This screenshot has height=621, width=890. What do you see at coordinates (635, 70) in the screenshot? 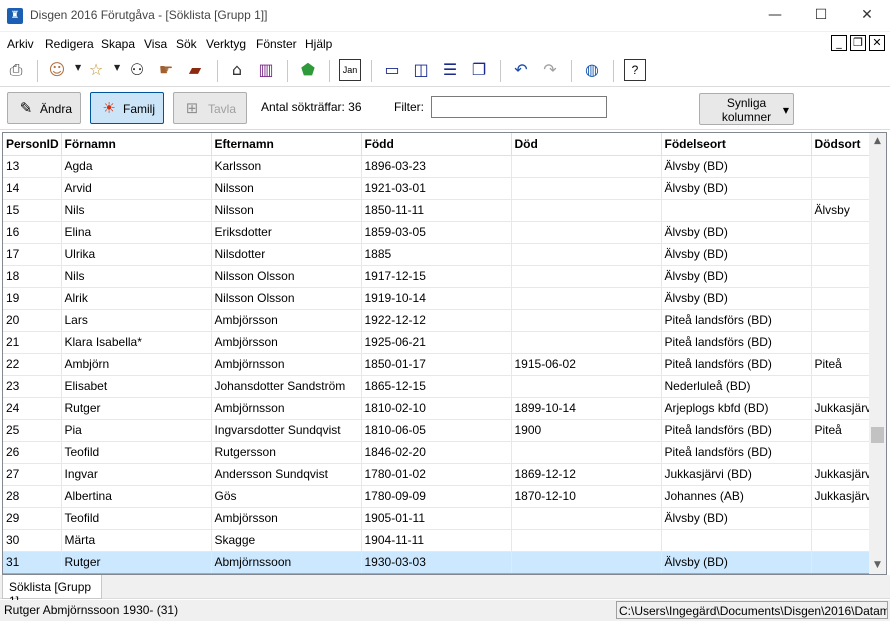
I see `help-icon: ?` at bounding box center [635, 70].